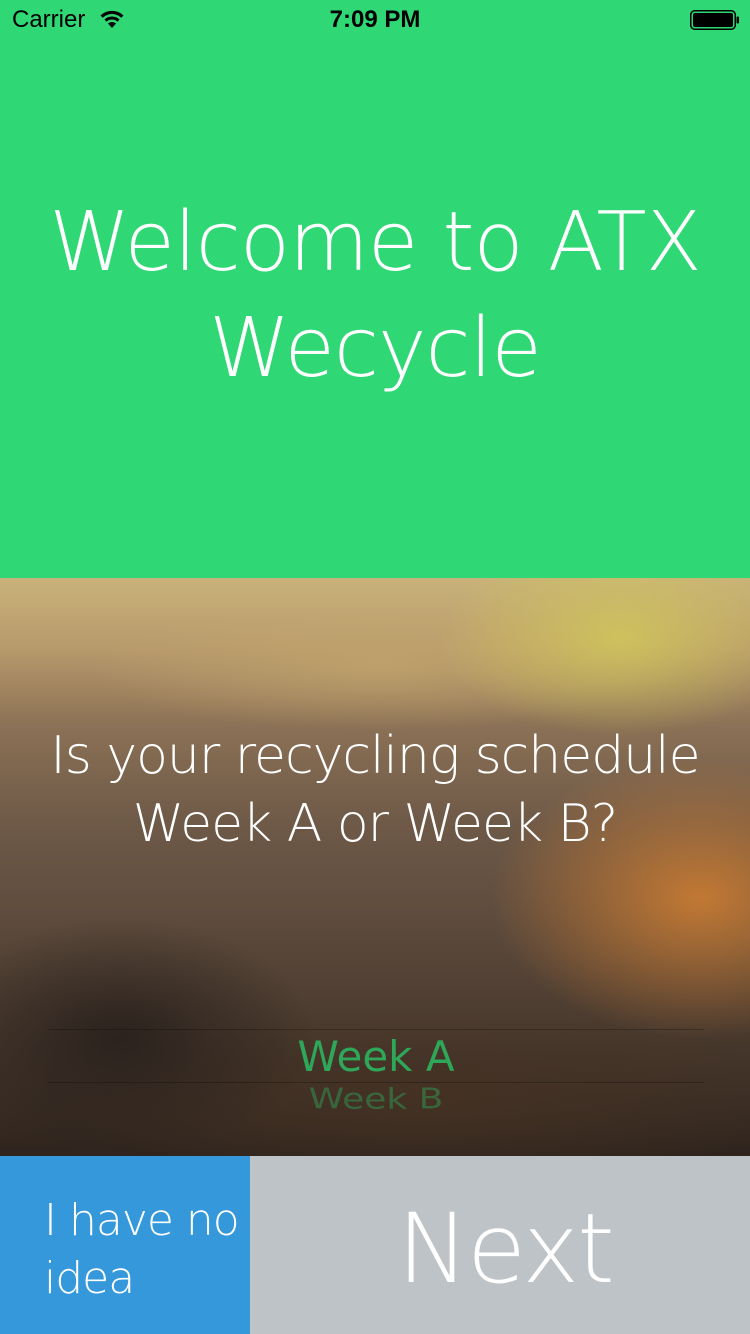  I want to click on no-idea-label: I have no idea, so click(142, 1249).